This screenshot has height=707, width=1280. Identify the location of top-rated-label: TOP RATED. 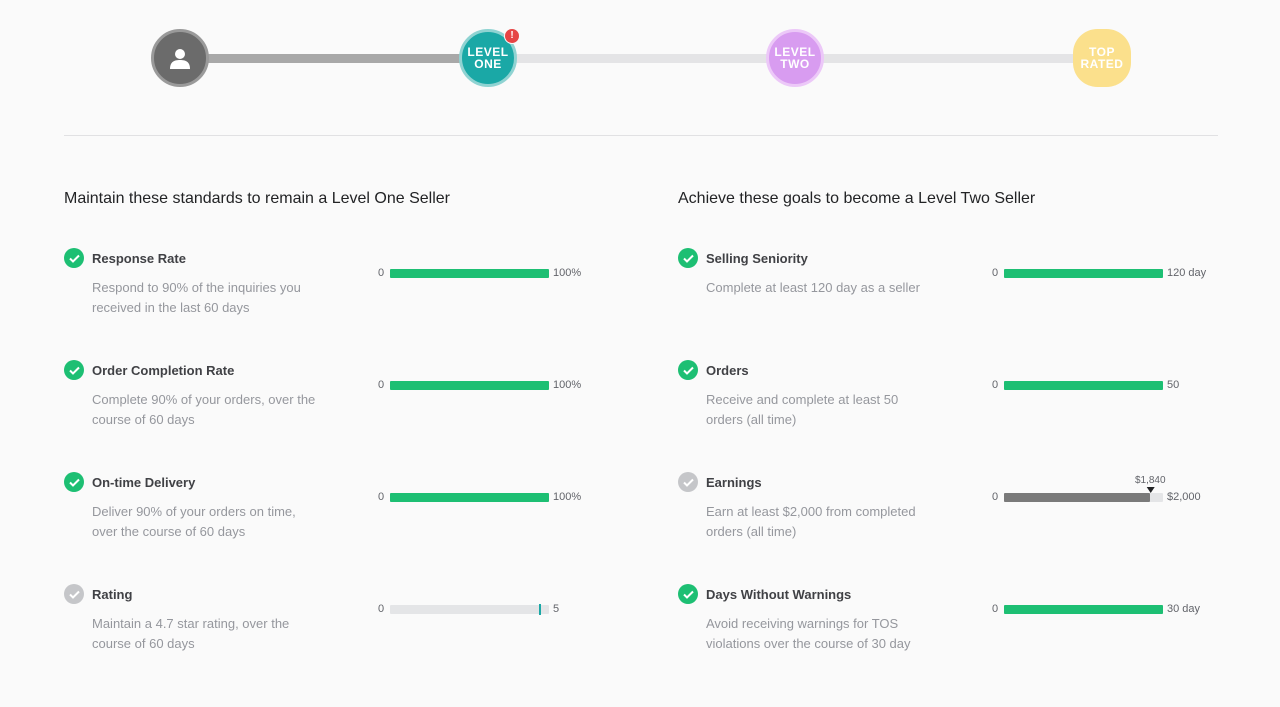
(1102, 58).